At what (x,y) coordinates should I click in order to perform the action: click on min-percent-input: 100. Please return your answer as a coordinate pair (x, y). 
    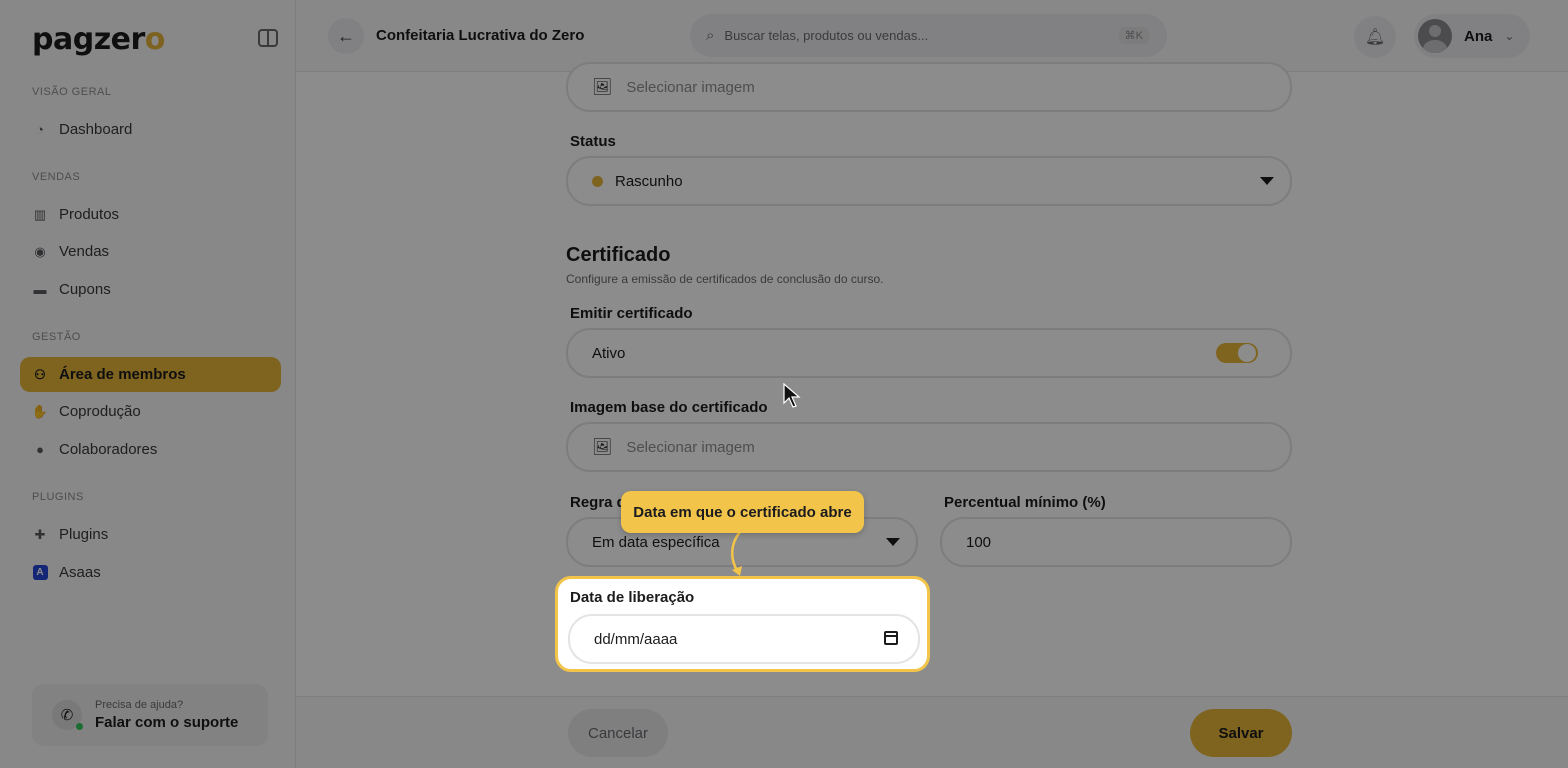
    Looking at the image, I should click on (1116, 542).